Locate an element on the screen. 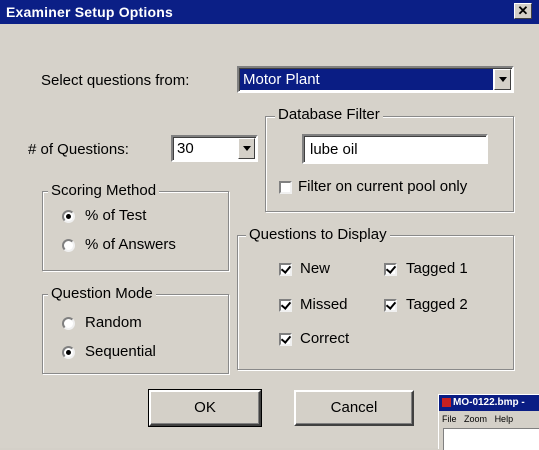 The image size is (539, 450). radio-sequential is located at coordinates (68, 352).